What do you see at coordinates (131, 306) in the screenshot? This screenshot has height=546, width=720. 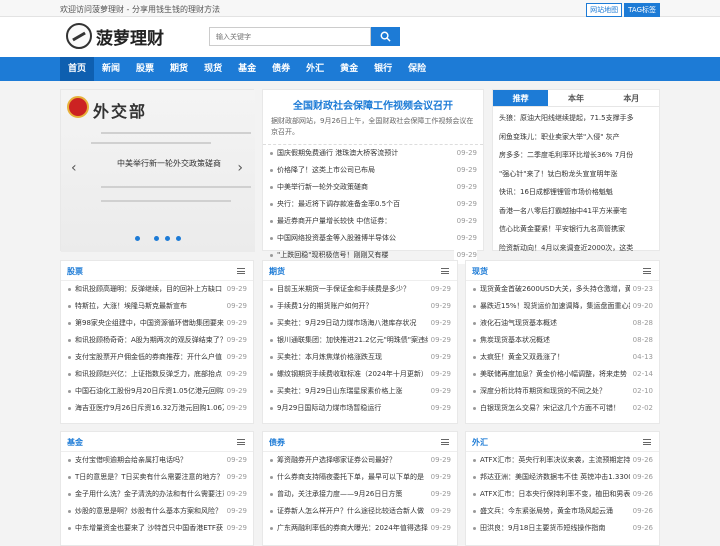 I see `article-link: 特斯拉，大涨！埃隆马斯克最新宣布` at bounding box center [131, 306].